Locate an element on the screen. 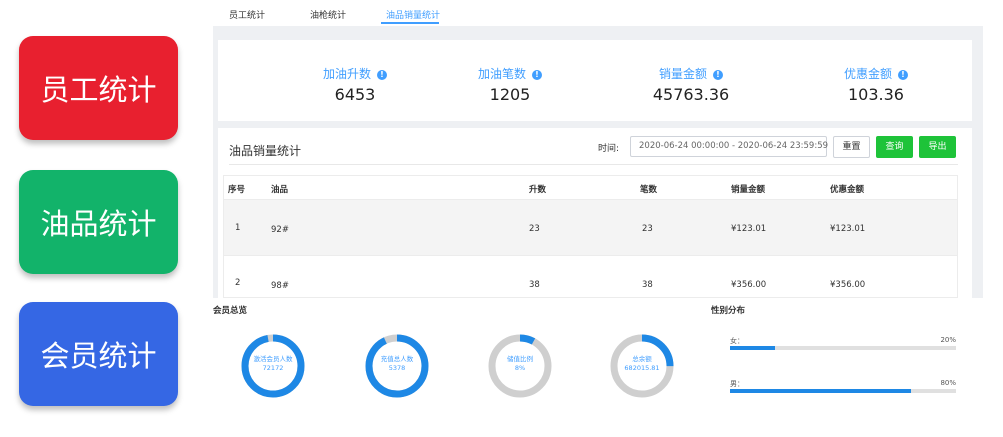 The image size is (1003, 437). donut-recharge-members: 充值总人数 5378 is located at coordinates (397, 366).